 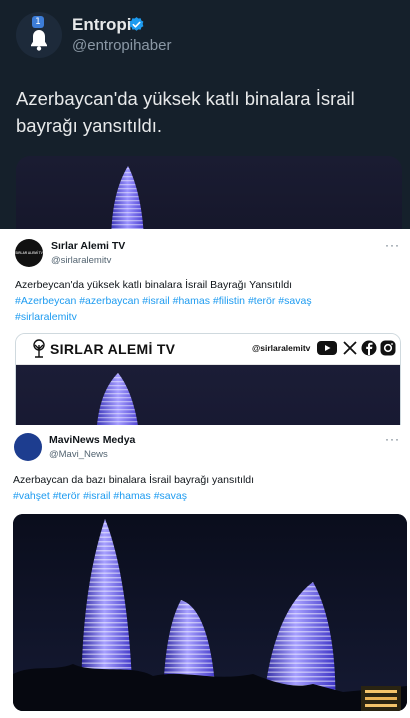 I want to click on facebook-icon, so click(x=369, y=348).